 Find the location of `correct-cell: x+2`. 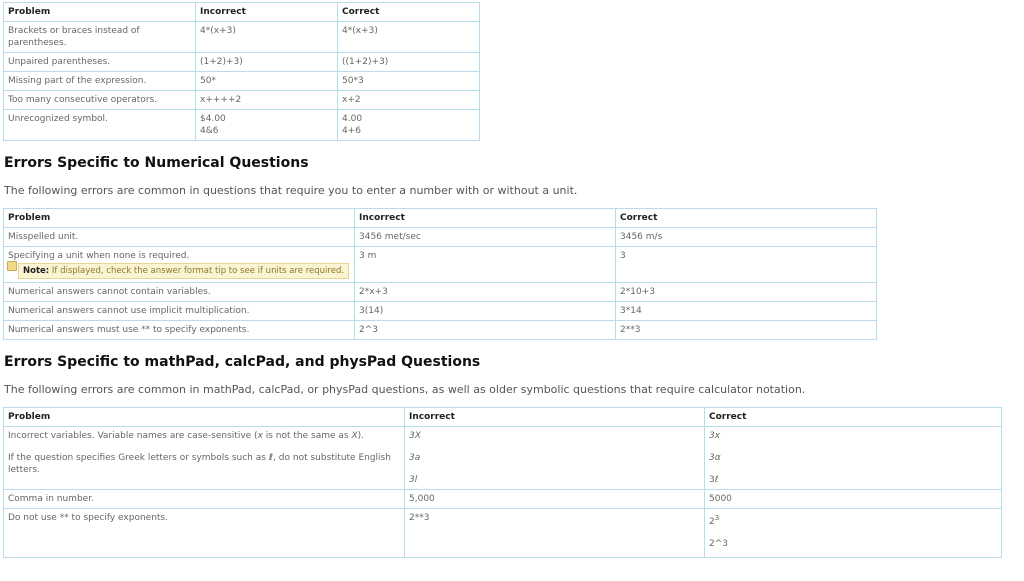

correct-cell: x+2 is located at coordinates (408, 100).